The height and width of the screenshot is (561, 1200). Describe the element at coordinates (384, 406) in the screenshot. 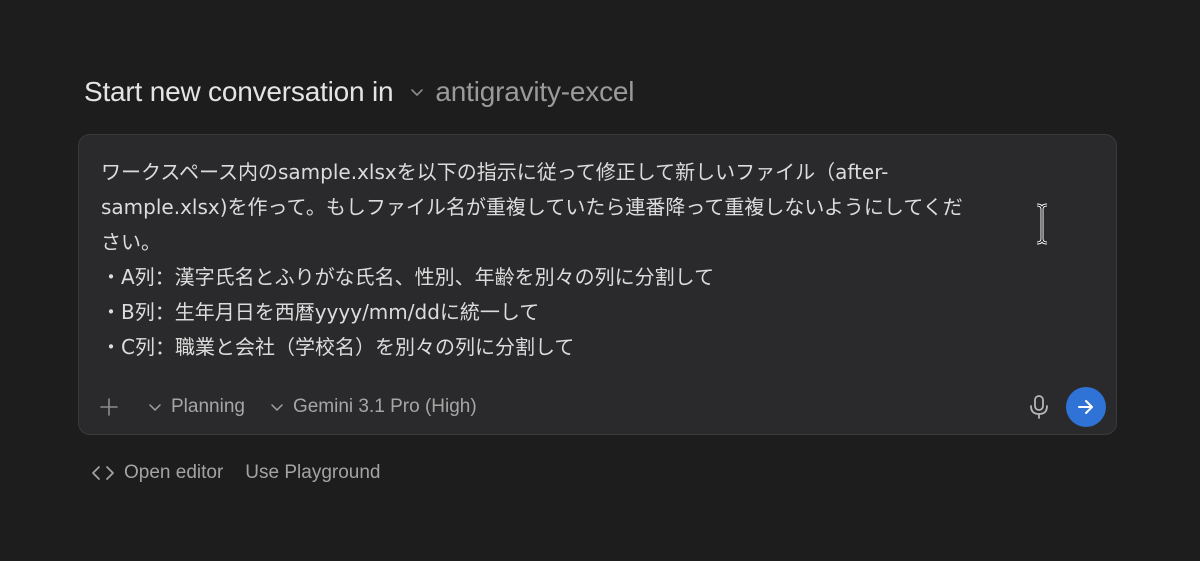

I see `model-label: Gemini 3.1 Pro (High)` at that location.